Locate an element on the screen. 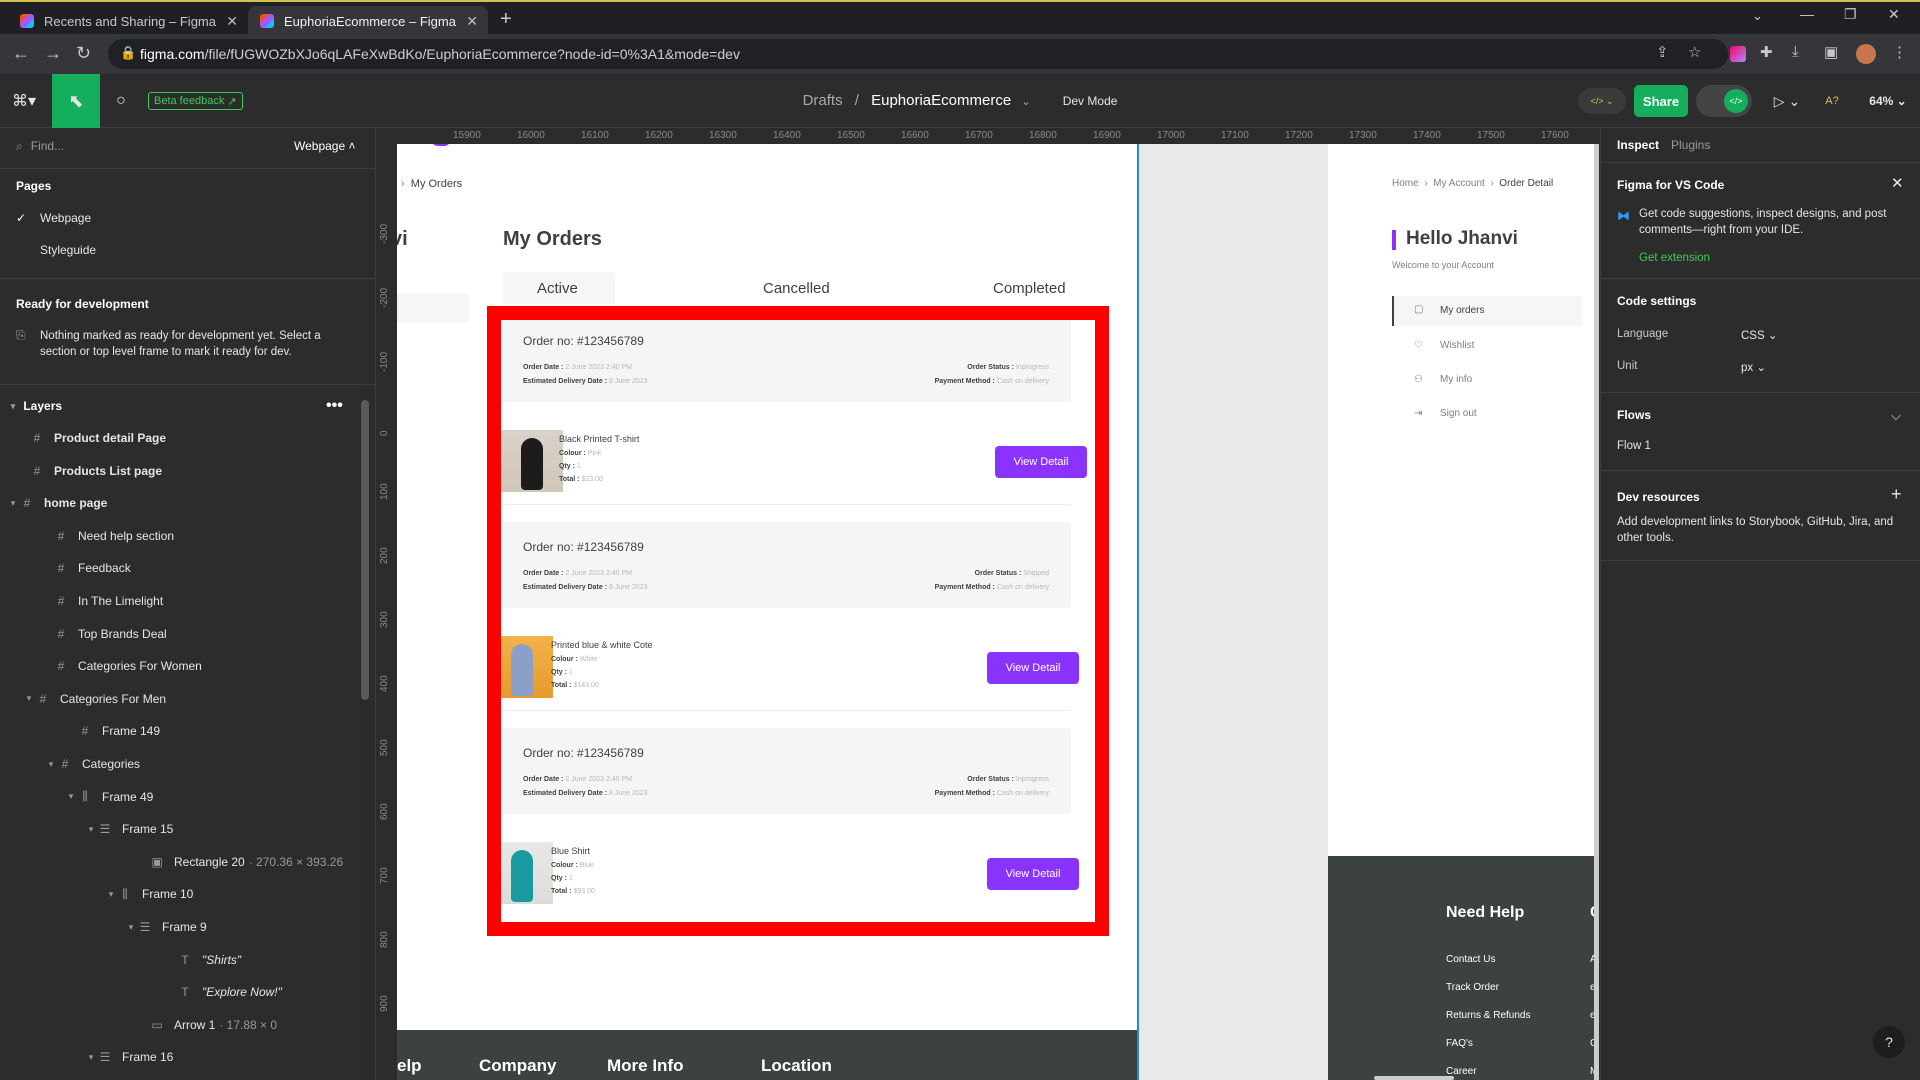  font-warning-icon: A? is located at coordinates (1832, 101).